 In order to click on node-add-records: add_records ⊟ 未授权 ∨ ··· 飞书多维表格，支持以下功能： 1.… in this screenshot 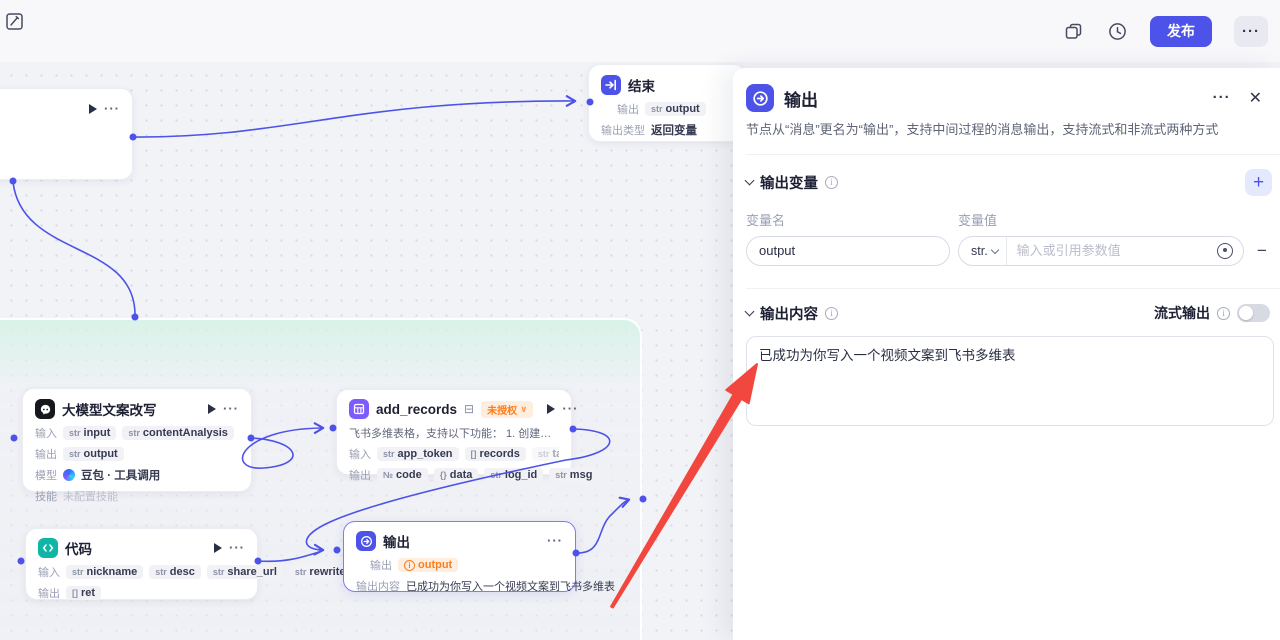, I will do `click(467, 435)`.